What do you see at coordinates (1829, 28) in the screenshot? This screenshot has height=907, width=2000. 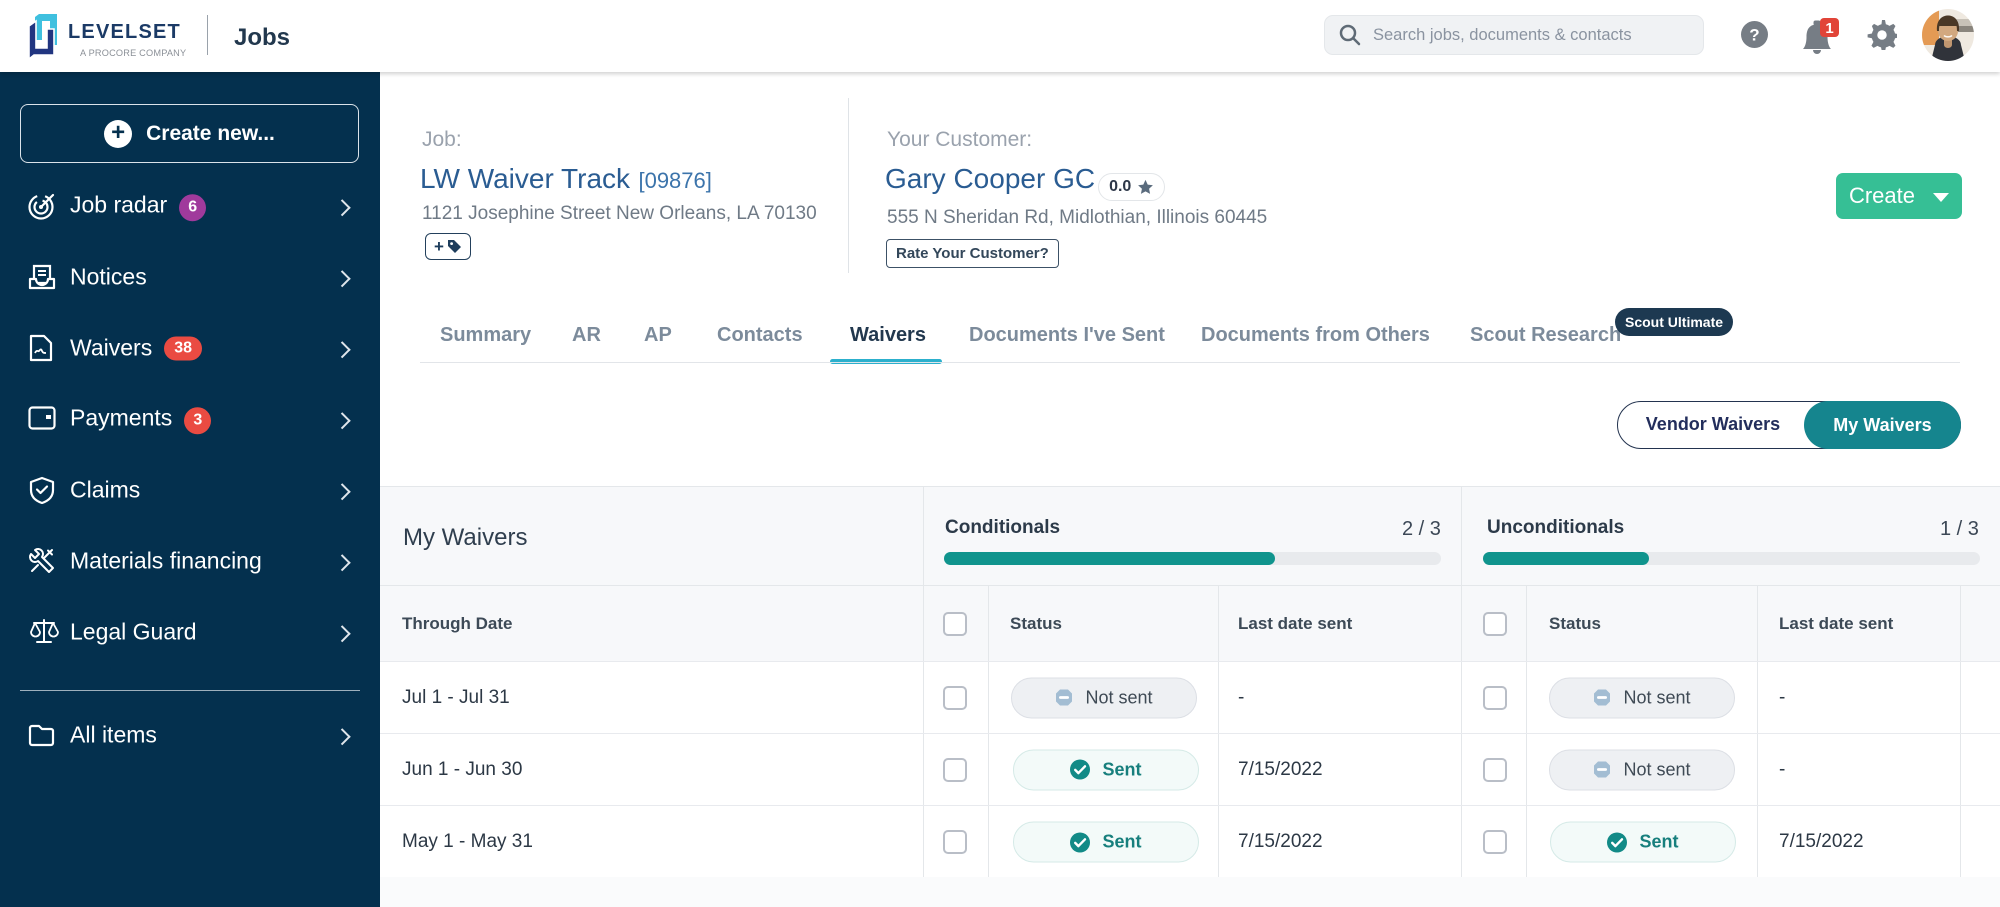 I see `svg-text: 1` at bounding box center [1829, 28].